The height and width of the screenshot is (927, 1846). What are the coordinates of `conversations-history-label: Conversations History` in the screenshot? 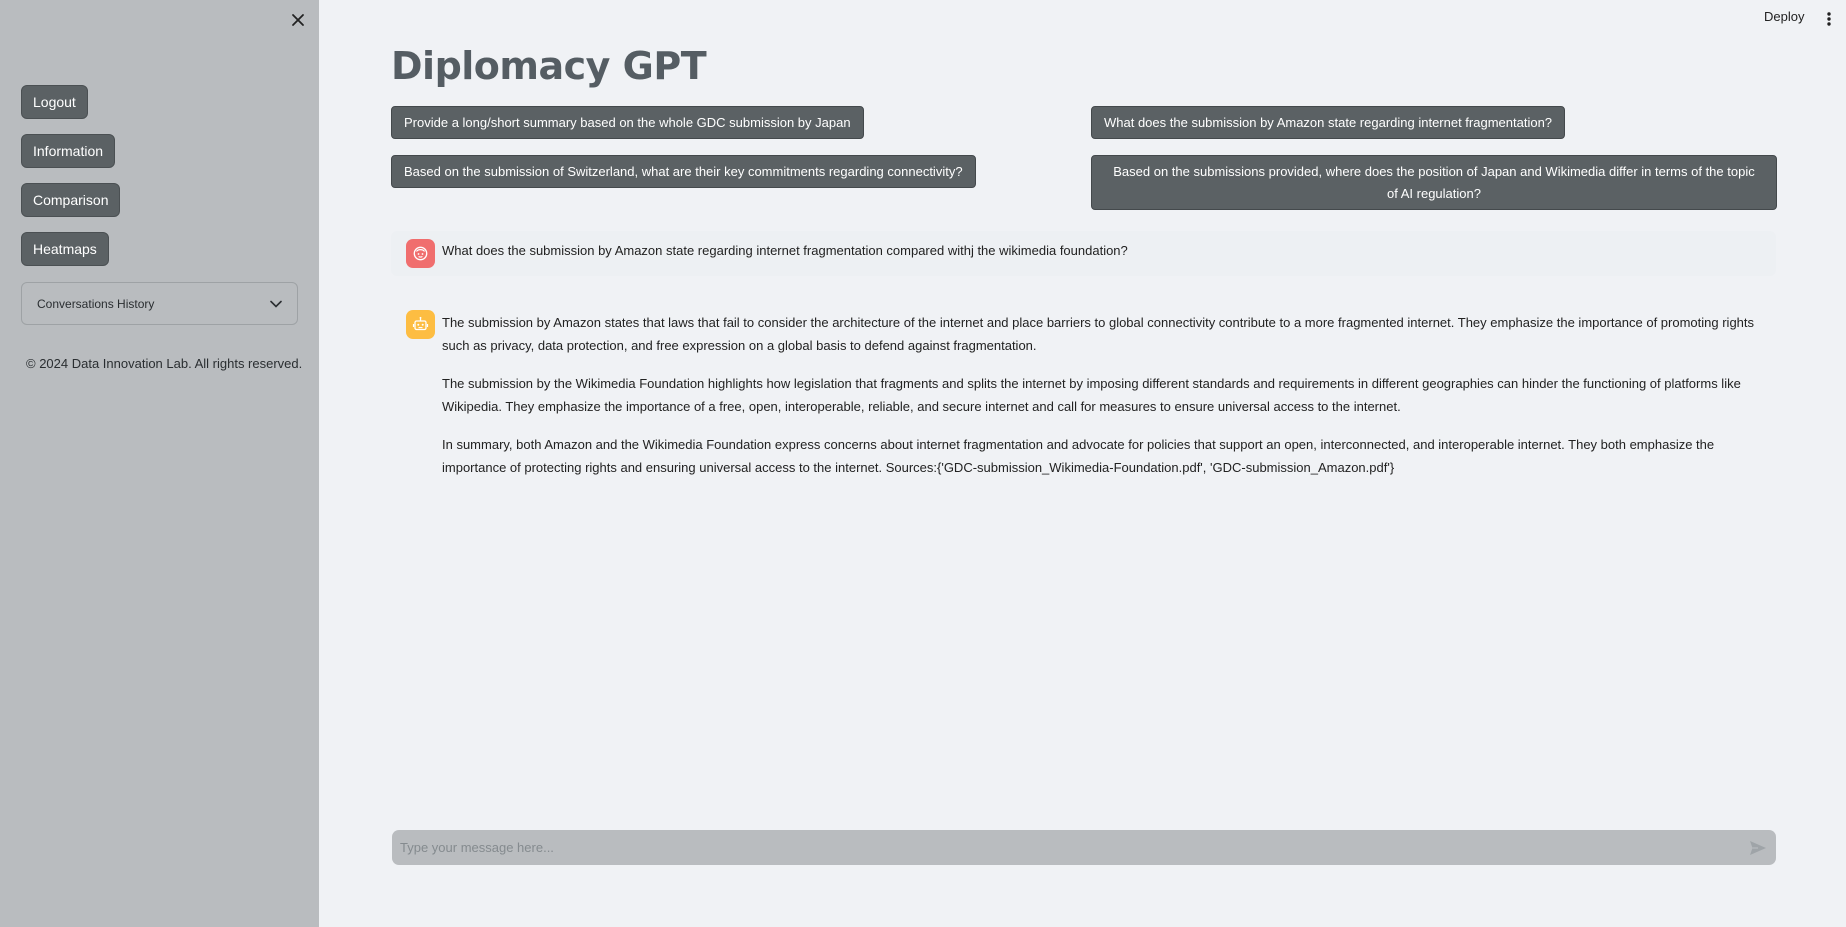 It's located at (96, 303).